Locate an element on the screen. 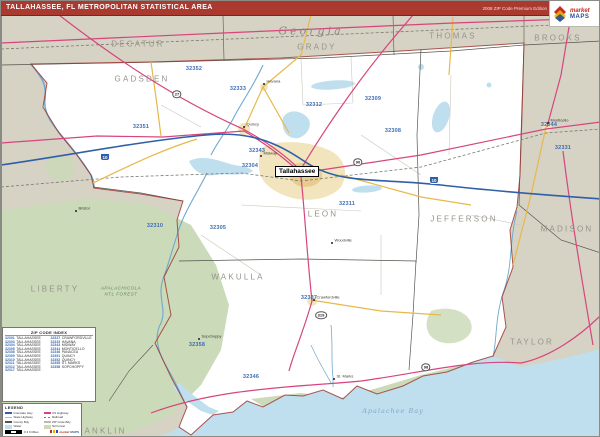 The image size is (600, 437). publisher-logo: market MAPS is located at coordinates (574, 14).